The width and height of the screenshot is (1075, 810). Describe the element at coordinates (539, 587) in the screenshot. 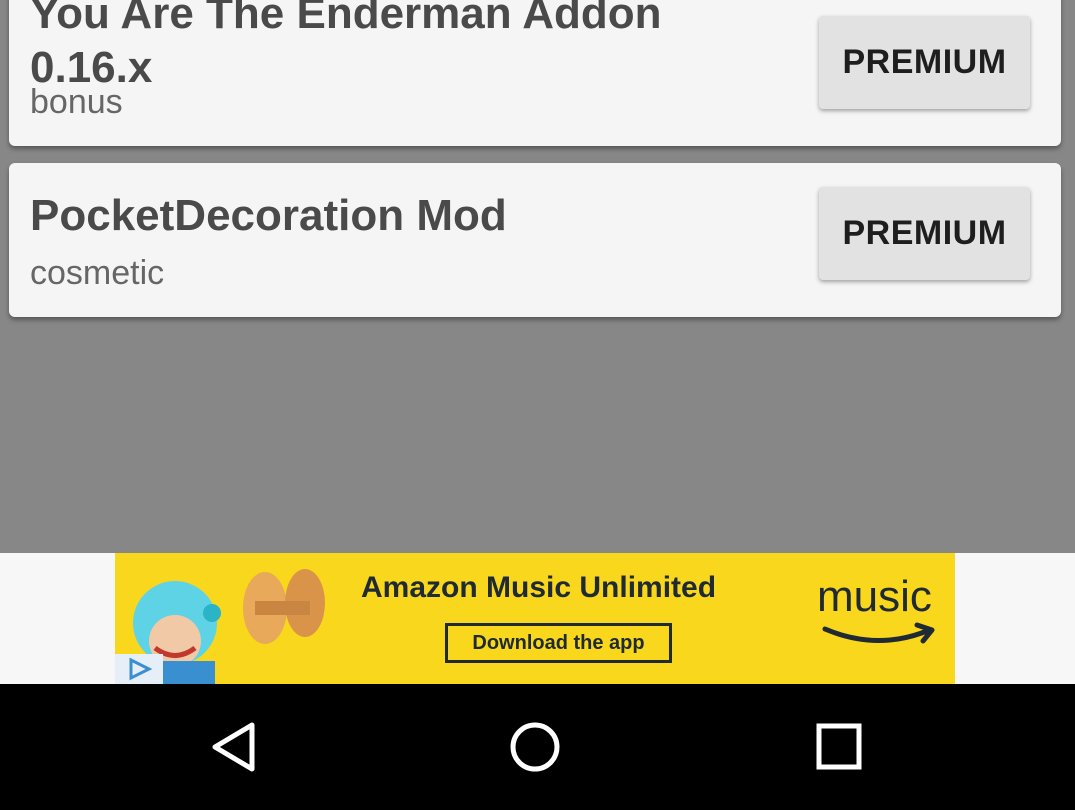

I see `ad-headline: Amazon Music Unlimited` at that location.